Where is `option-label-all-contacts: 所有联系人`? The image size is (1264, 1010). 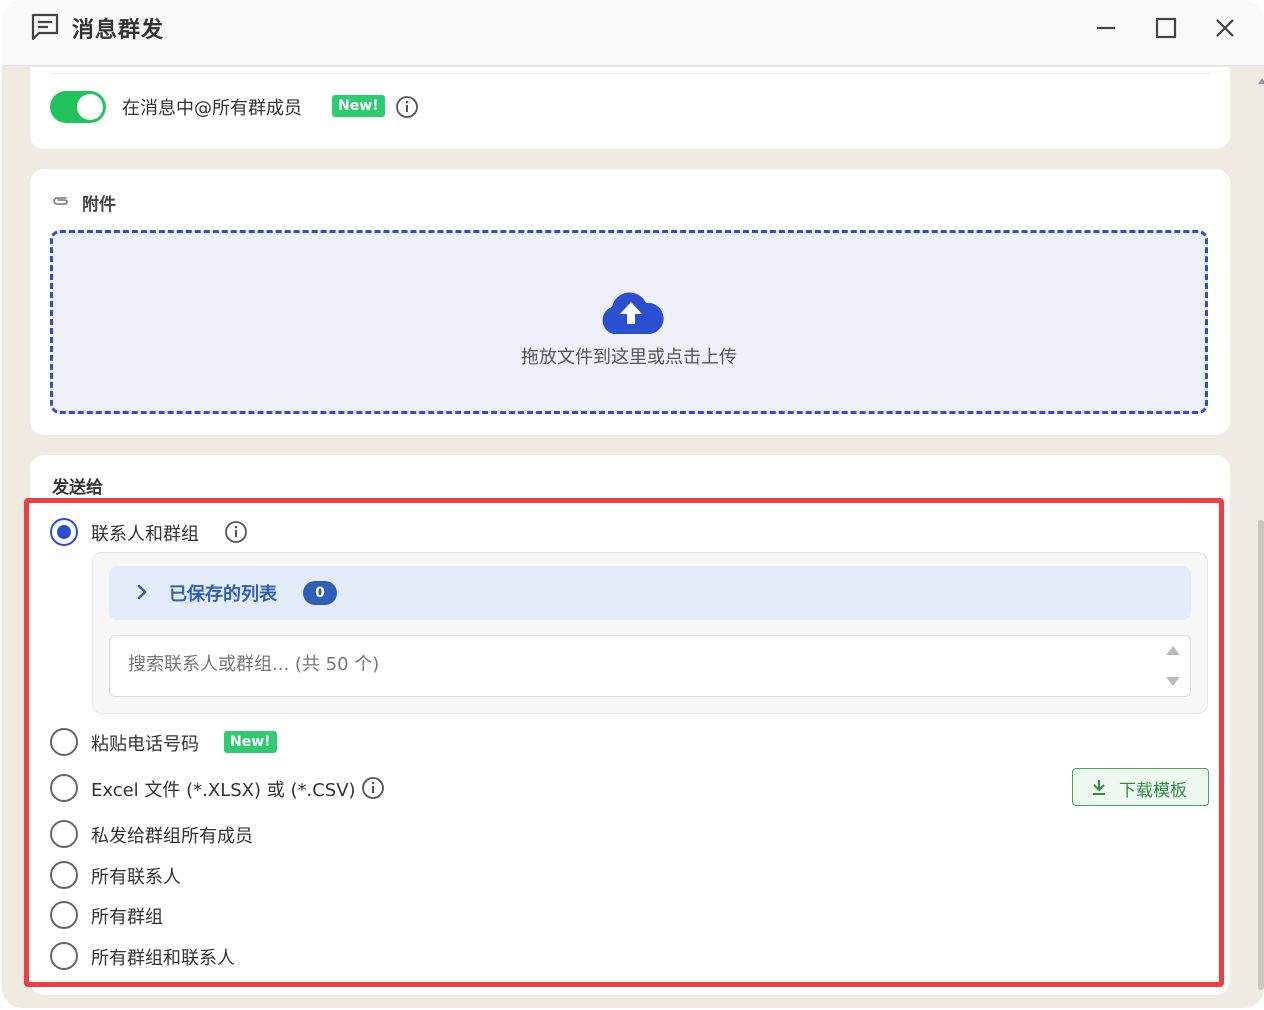
option-label-all-contacts: 所有联系人 is located at coordinates (136, 877).